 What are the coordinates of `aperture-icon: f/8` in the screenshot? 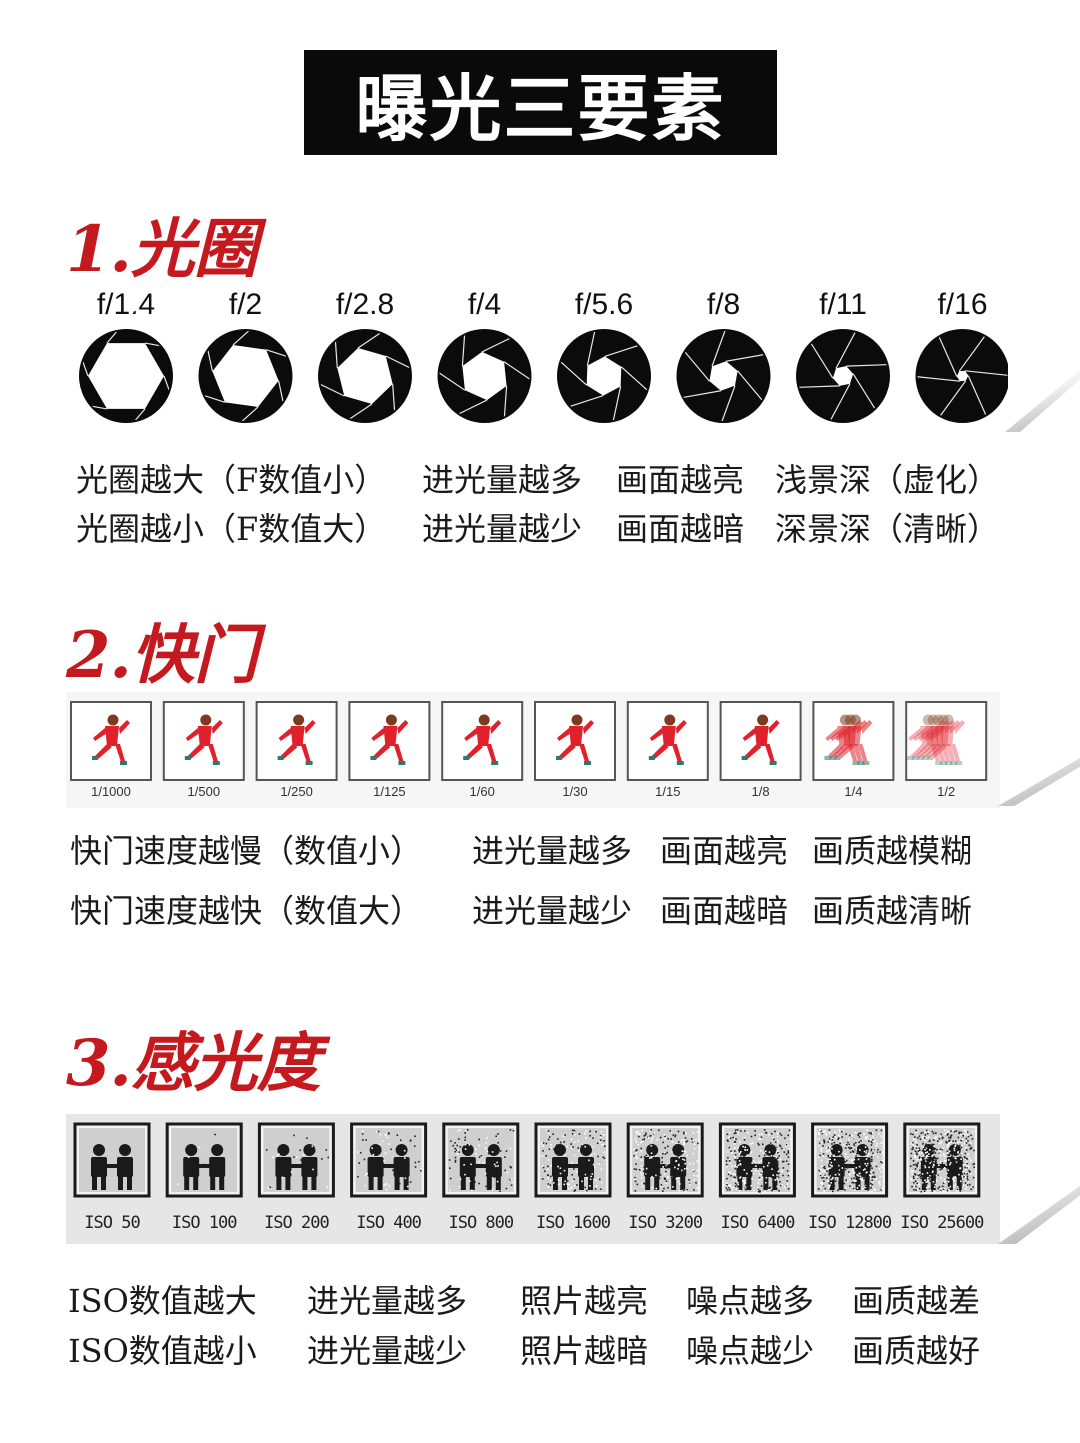 It's located at (723, 358).